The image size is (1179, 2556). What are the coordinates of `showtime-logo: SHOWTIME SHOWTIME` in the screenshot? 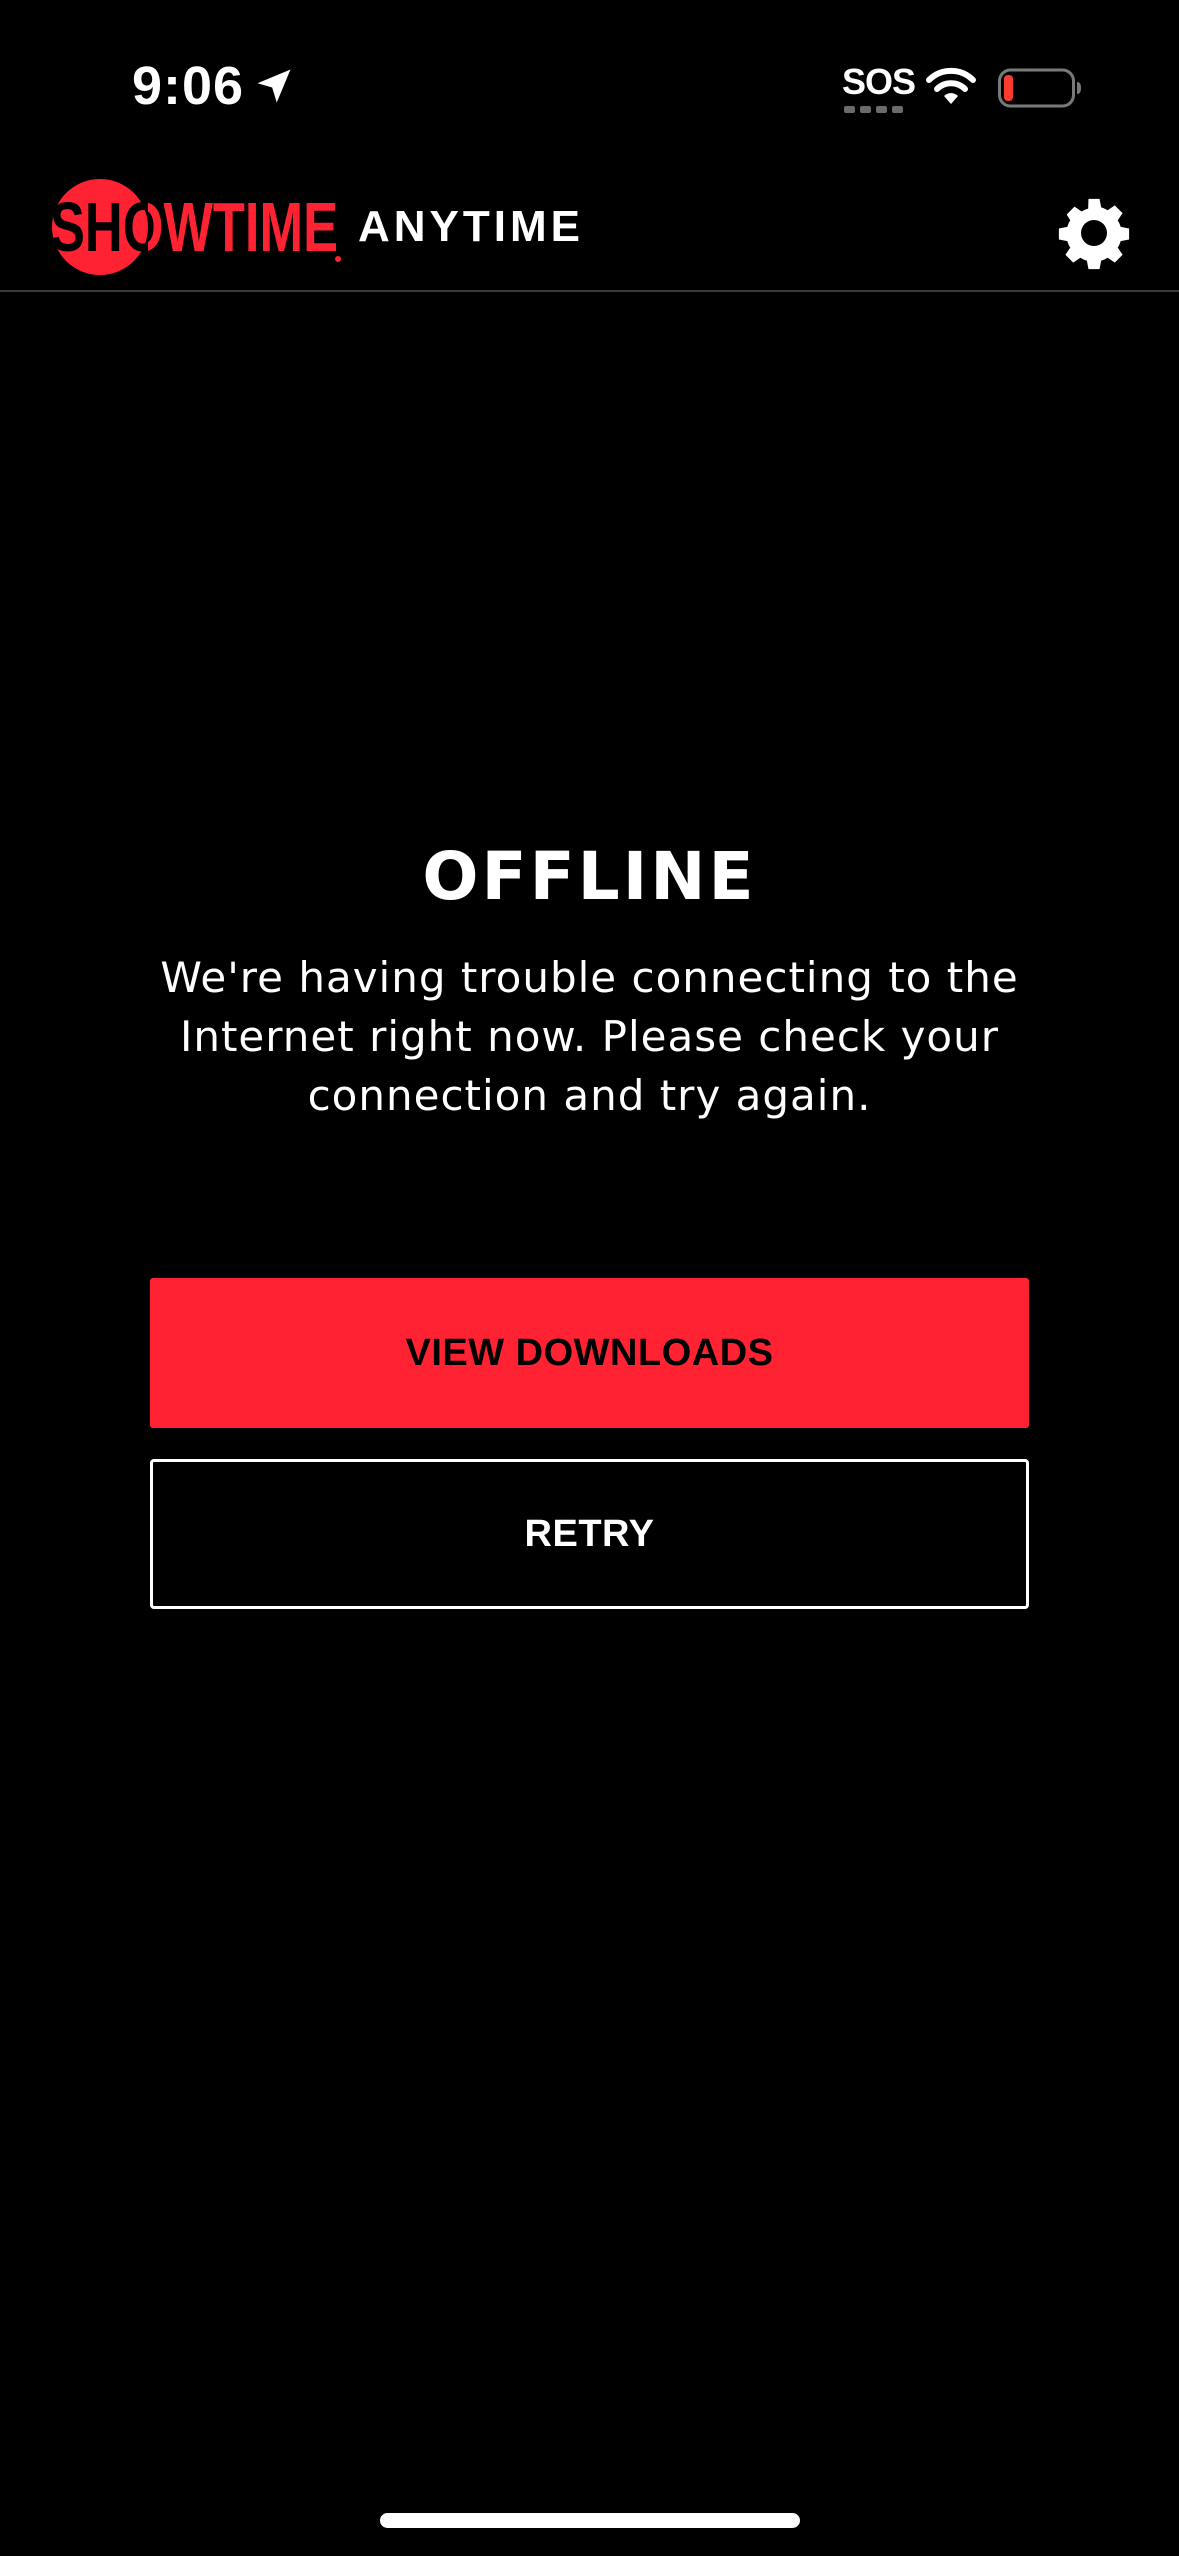 It's located at (195, 227).